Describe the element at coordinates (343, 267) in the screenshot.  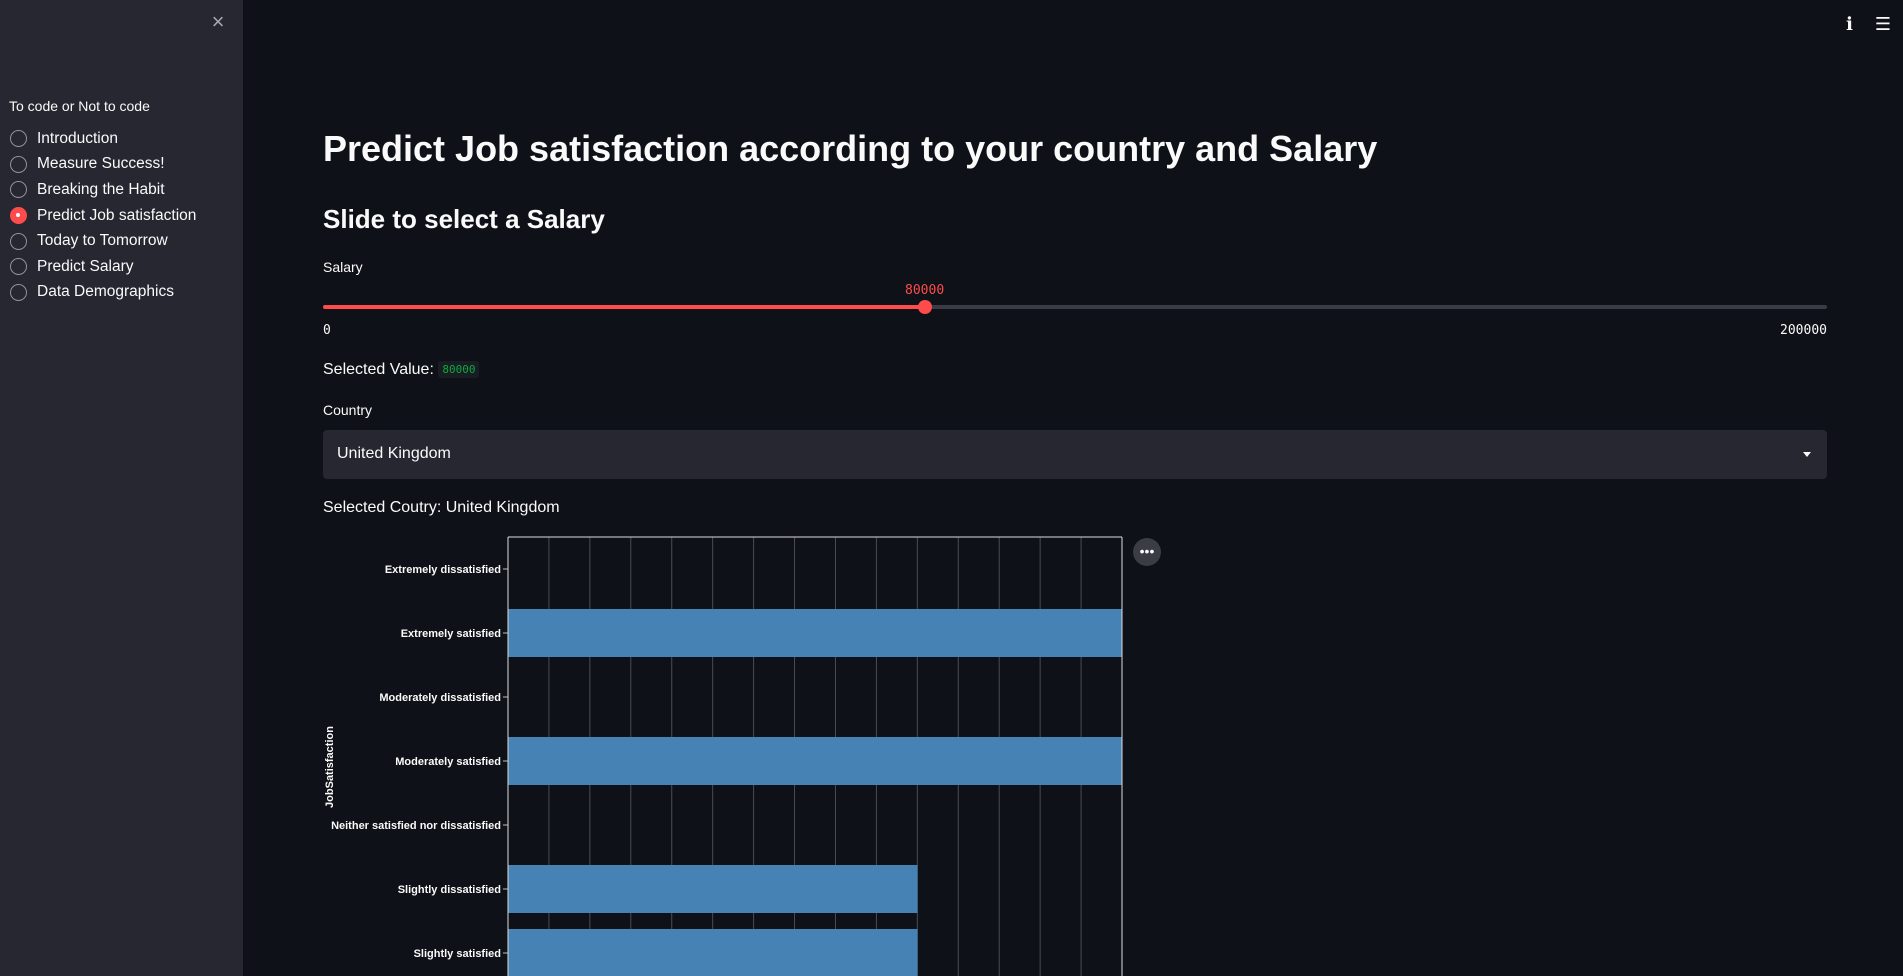
I see `salary-slider-label: Salary` at that location.